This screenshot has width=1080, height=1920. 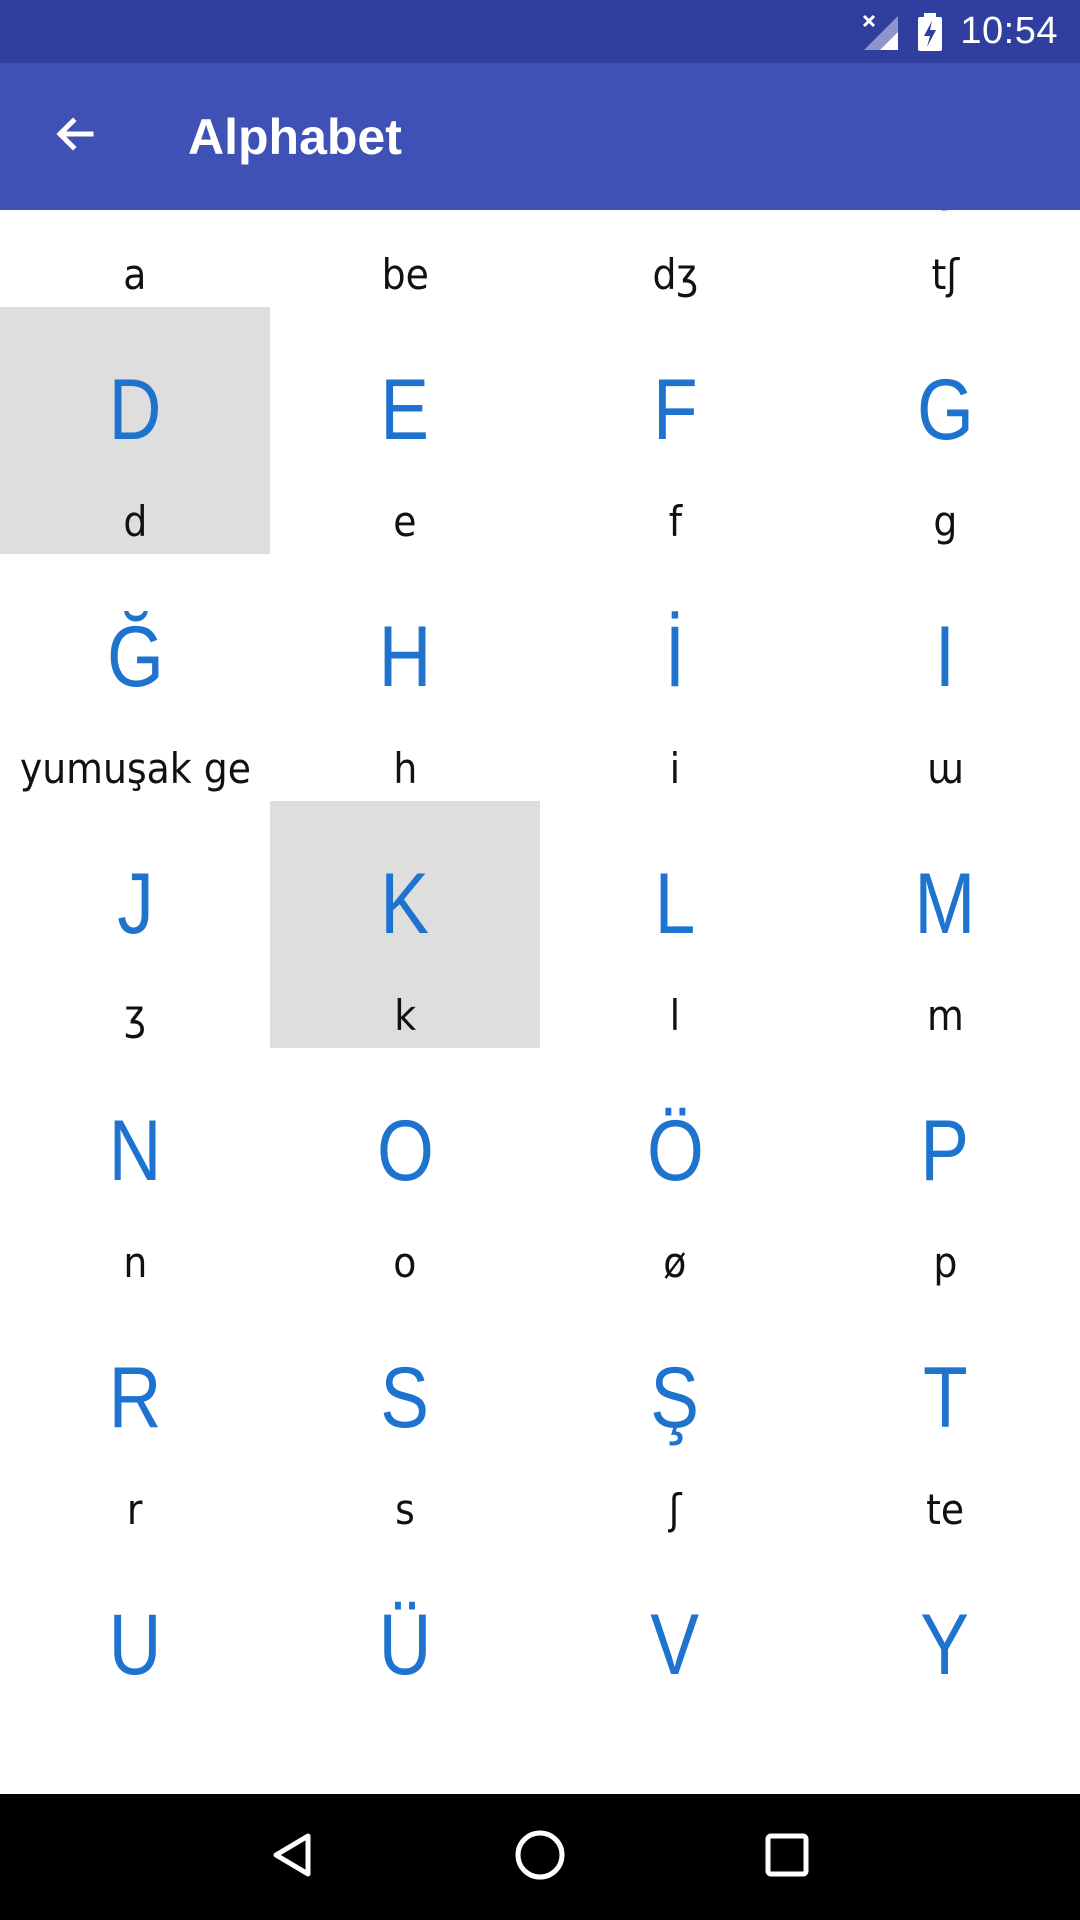 I want to click on page-title: Alphabet, so click(x=295, y=136).